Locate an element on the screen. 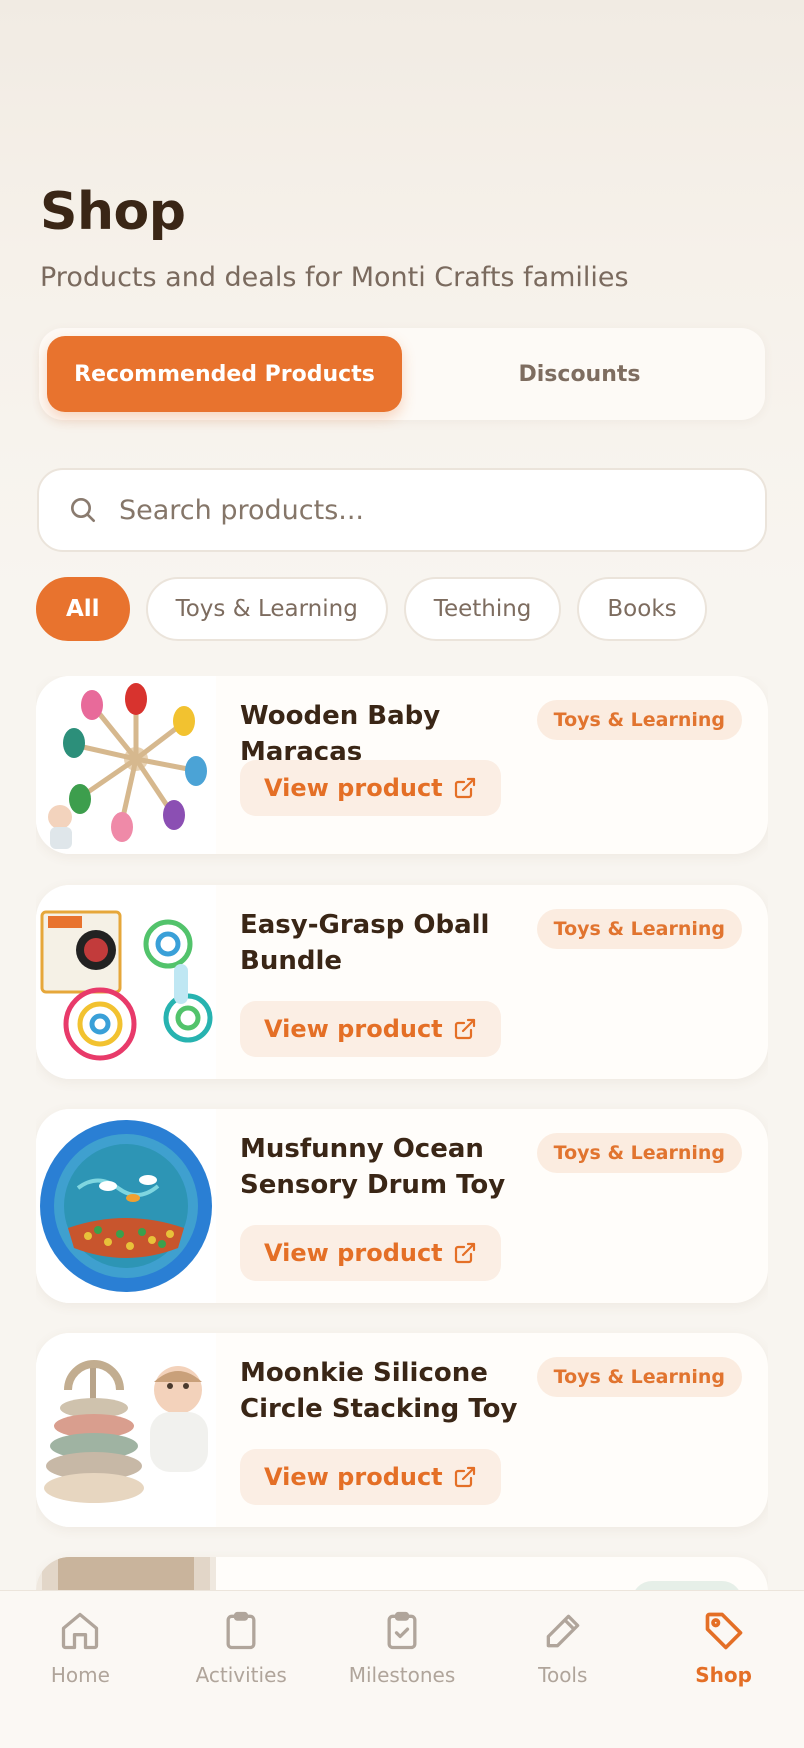 The image size is (804, 1748). product-name: Musfunny Ocean Sensory Drum Toy is located at coordinates (373, 1167).